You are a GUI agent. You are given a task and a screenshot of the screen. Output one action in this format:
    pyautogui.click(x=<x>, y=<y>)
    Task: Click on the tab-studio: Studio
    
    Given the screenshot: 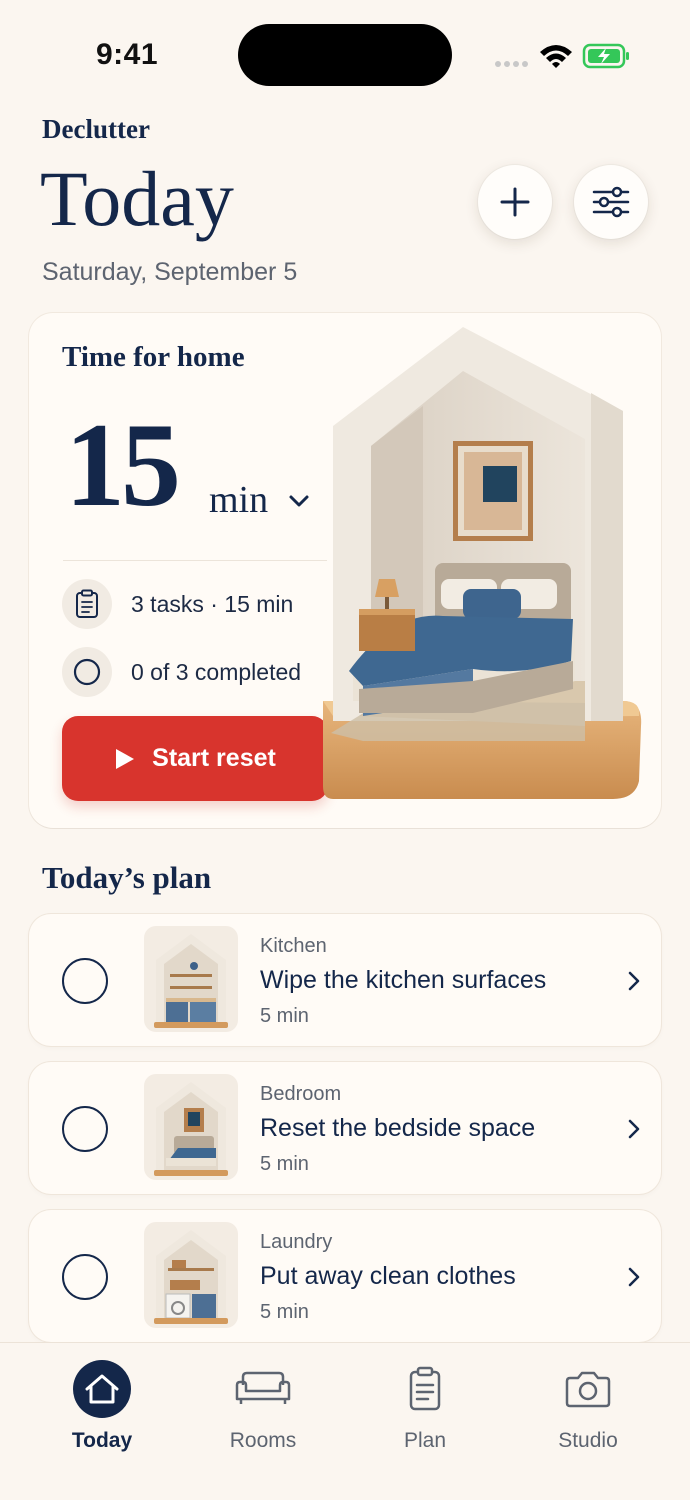 What is the action you would take?
    pyautogui.click(x=588, y=1406)
    